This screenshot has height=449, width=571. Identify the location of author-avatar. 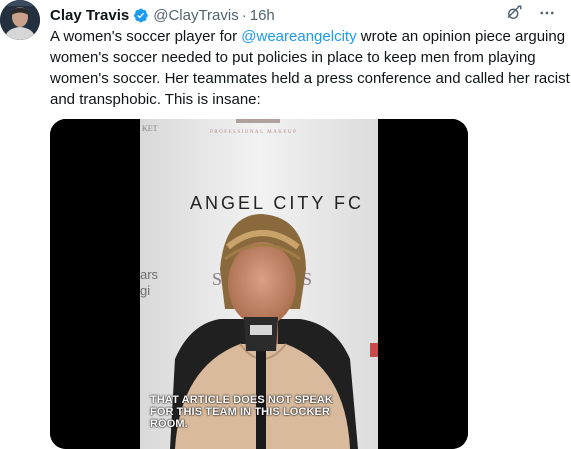
(20, 20).